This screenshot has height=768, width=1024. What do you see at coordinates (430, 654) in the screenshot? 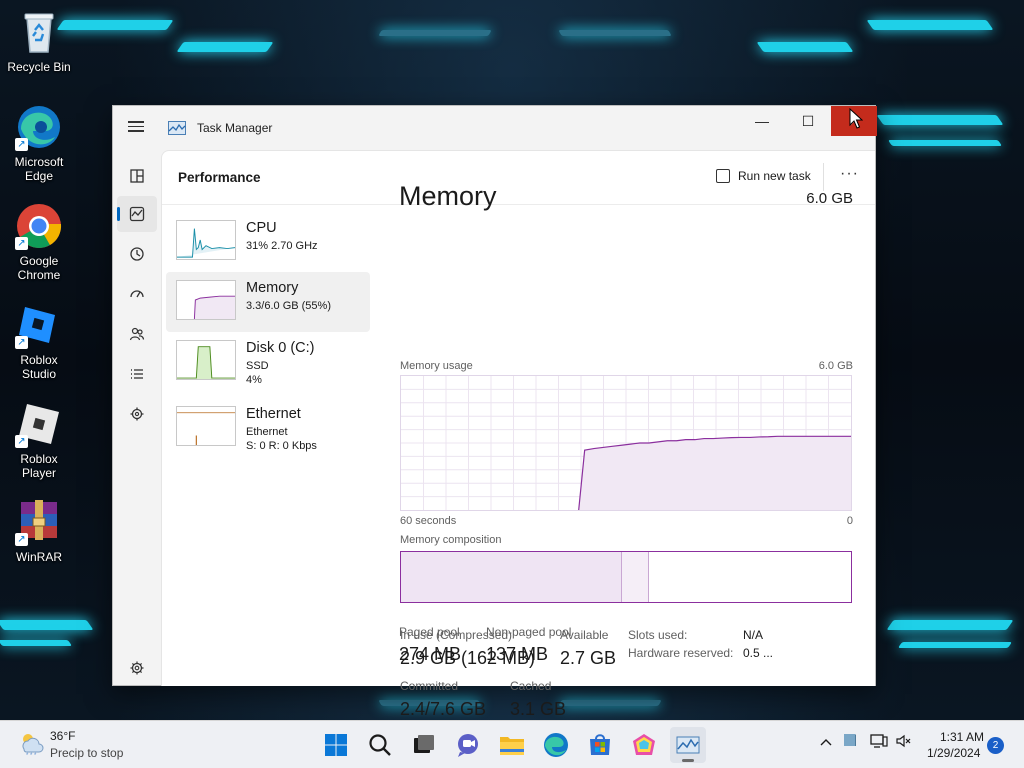
I see `paged-pool-value: 274 MB` at bounding box center [430, 654].